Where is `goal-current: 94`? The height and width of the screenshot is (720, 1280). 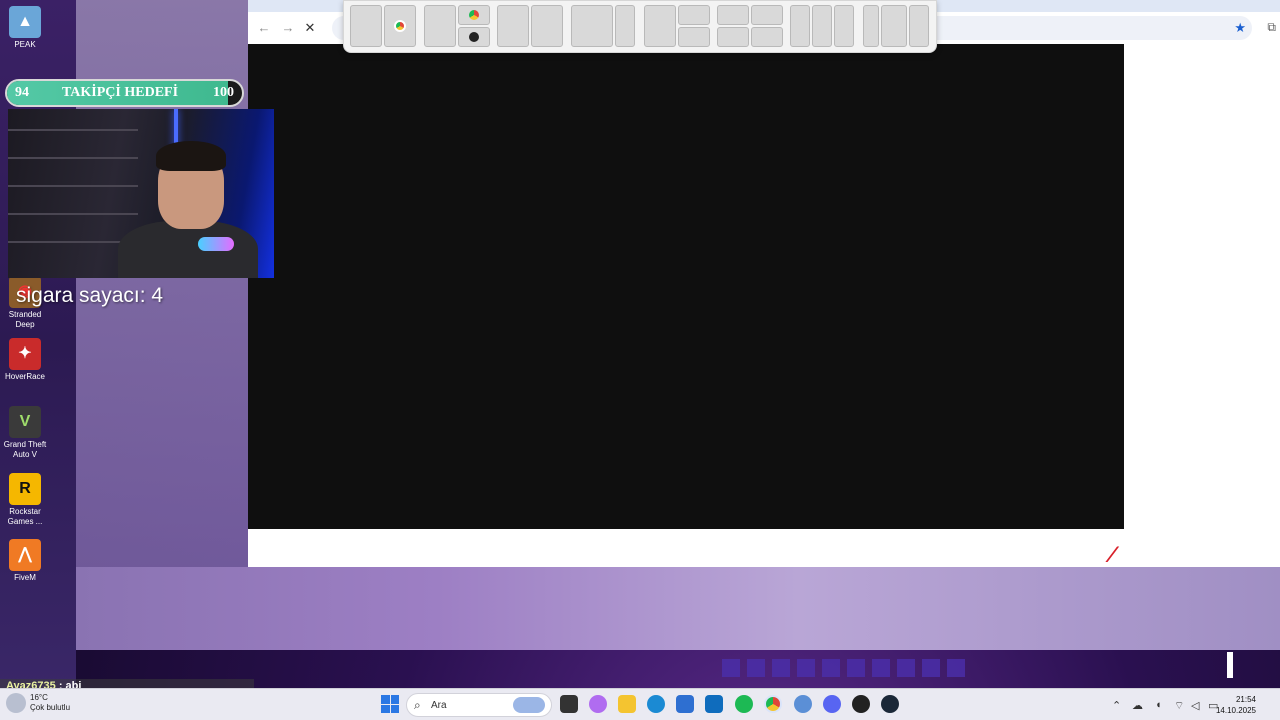
goal-current: 94 is located at coordinates (22, 92).